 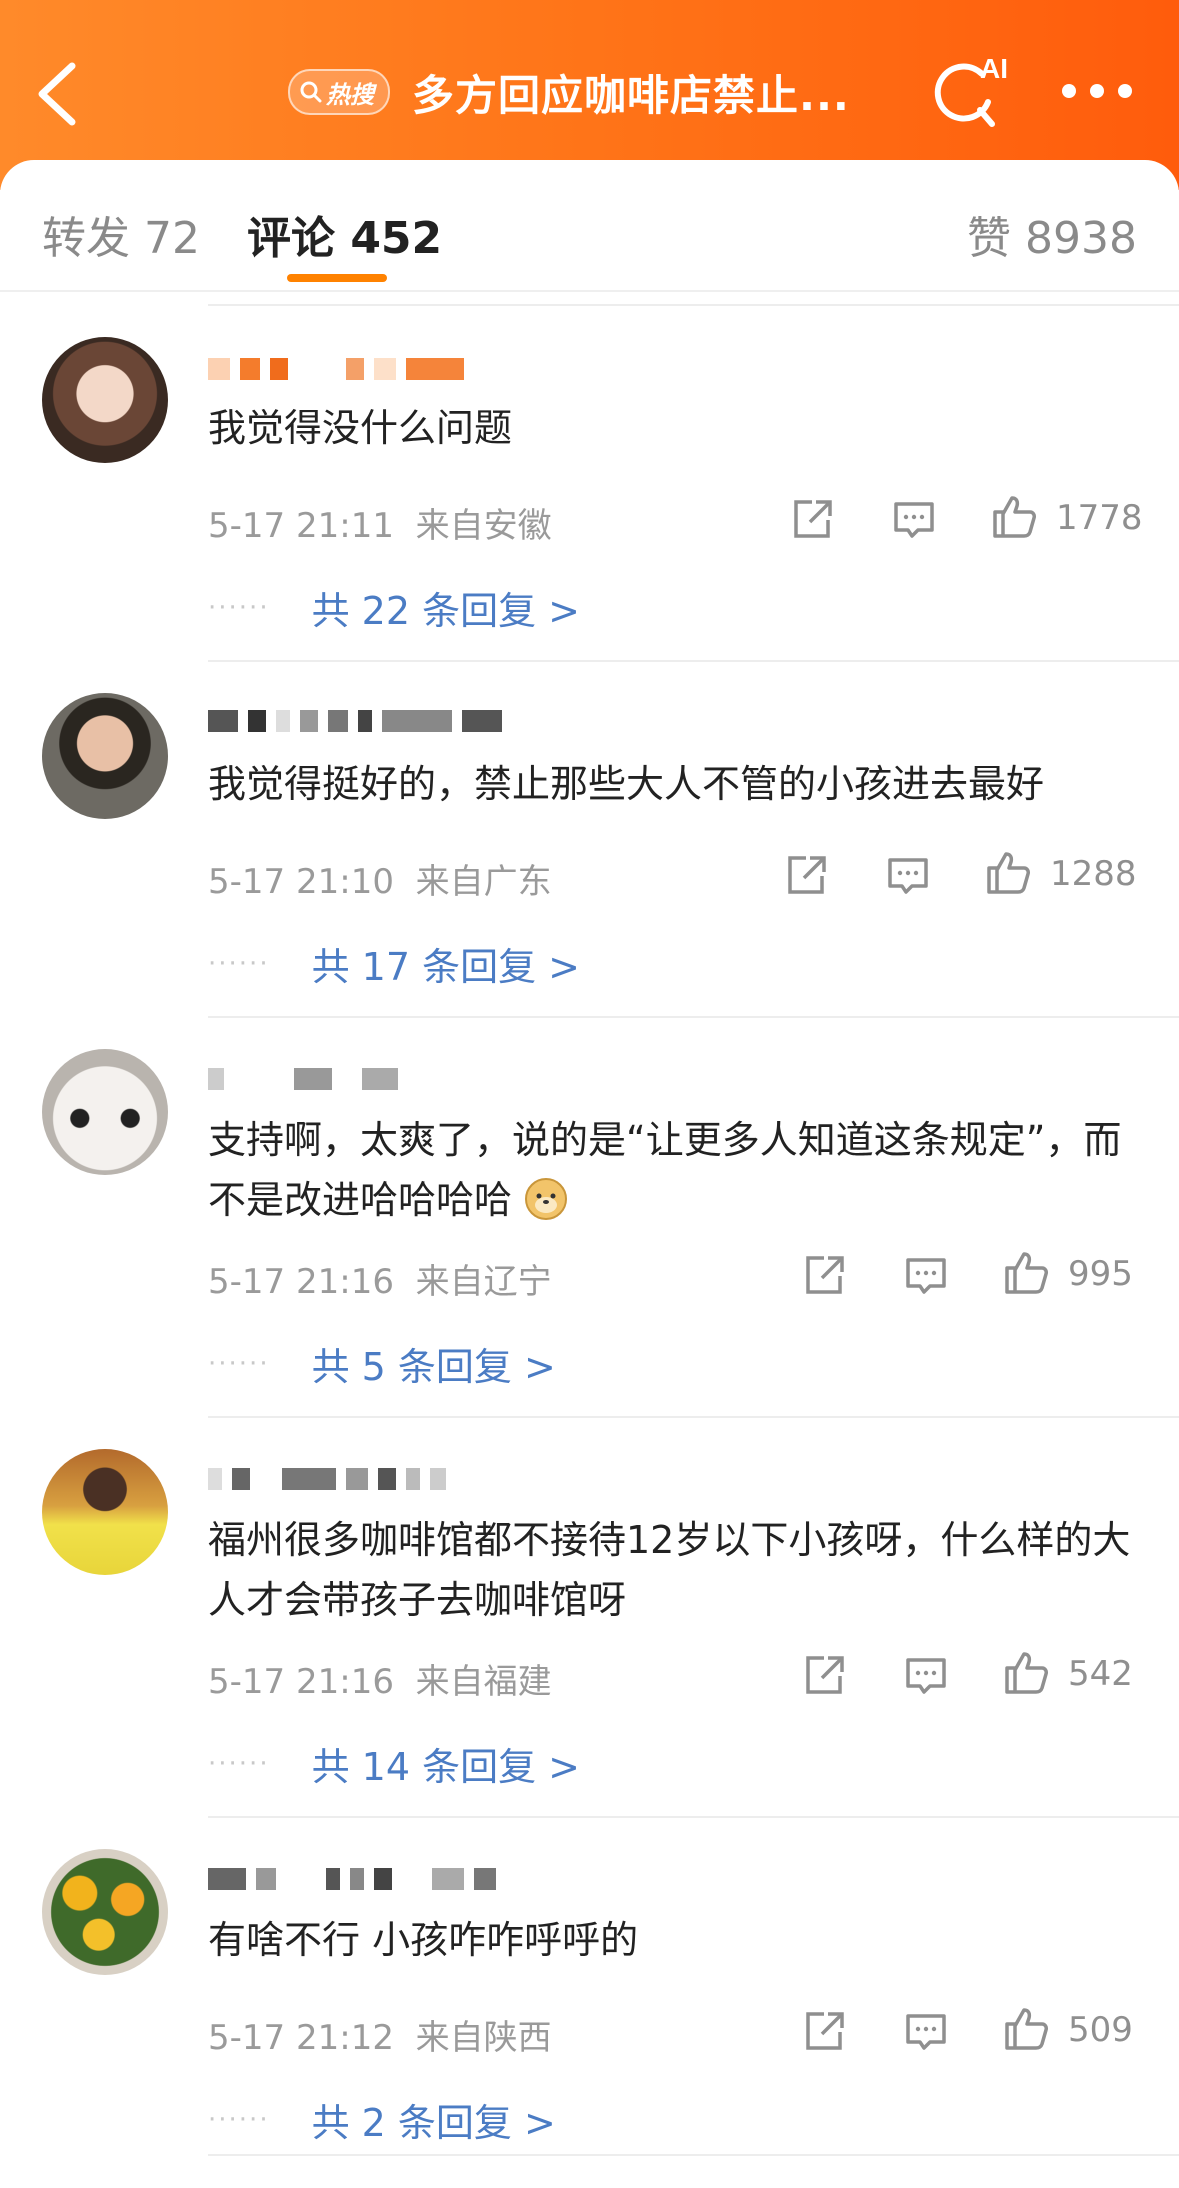 What do you see at coordinates (344, 234) in the screenshot?
I see `tab-comments: 评论 452` at bounding box center [344, 234].